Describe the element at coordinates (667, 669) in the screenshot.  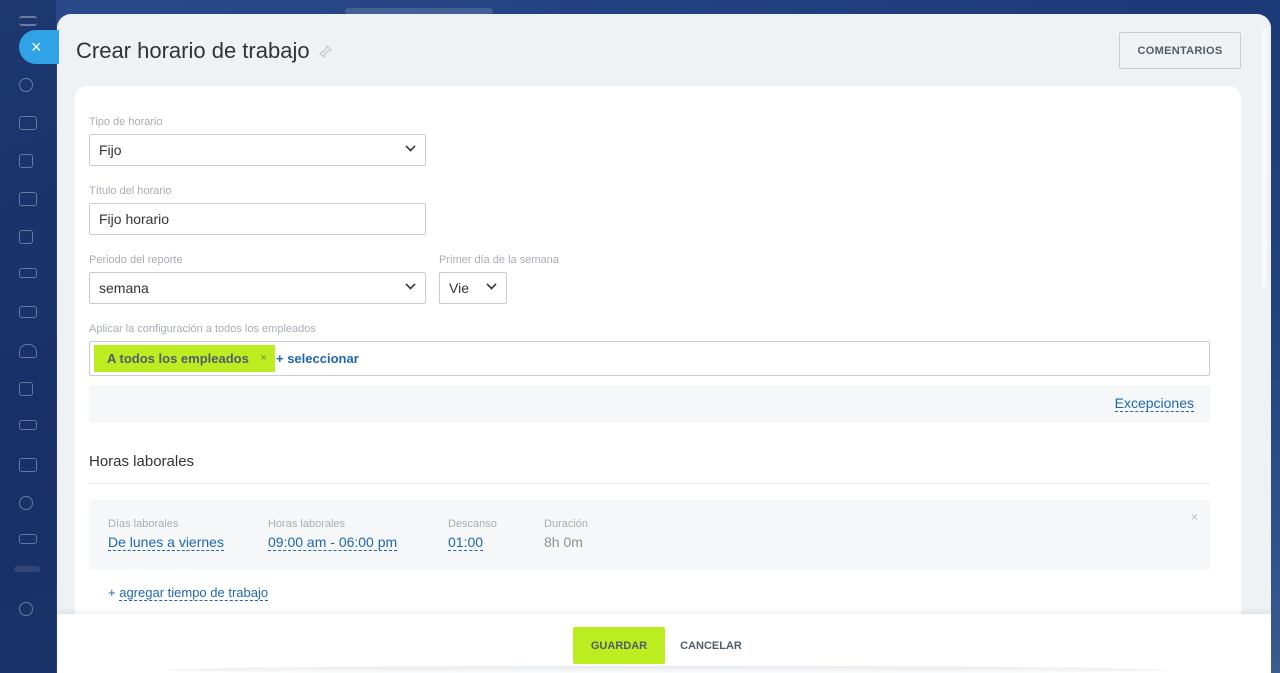
I see `footer-shadow` at that location.